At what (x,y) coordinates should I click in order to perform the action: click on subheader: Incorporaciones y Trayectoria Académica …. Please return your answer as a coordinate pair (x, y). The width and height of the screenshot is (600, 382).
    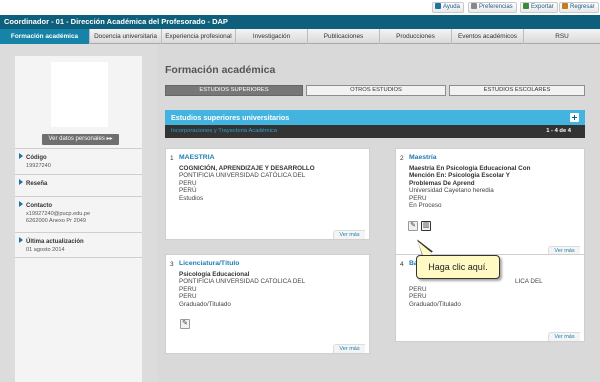
    Looking at the image, I should click on (375, 131).